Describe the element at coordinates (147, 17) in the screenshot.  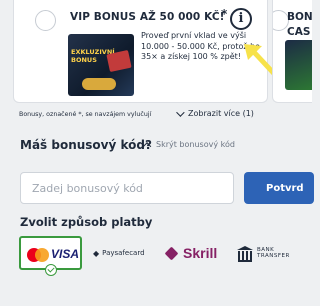
I see `bonus-title: VIP BONUS AŽ 50 000 KČ!` at that location.